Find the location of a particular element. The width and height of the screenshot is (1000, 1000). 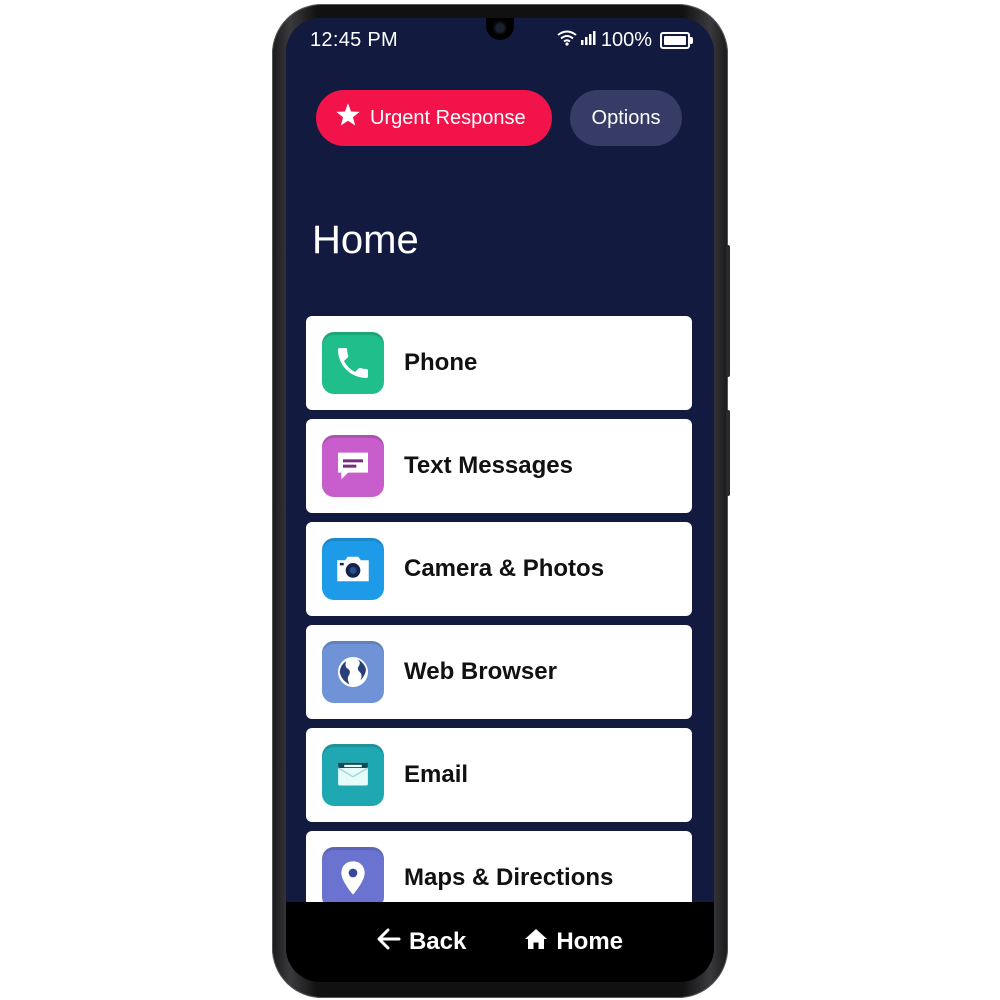

home-icon is located at coordinates (536, 942).